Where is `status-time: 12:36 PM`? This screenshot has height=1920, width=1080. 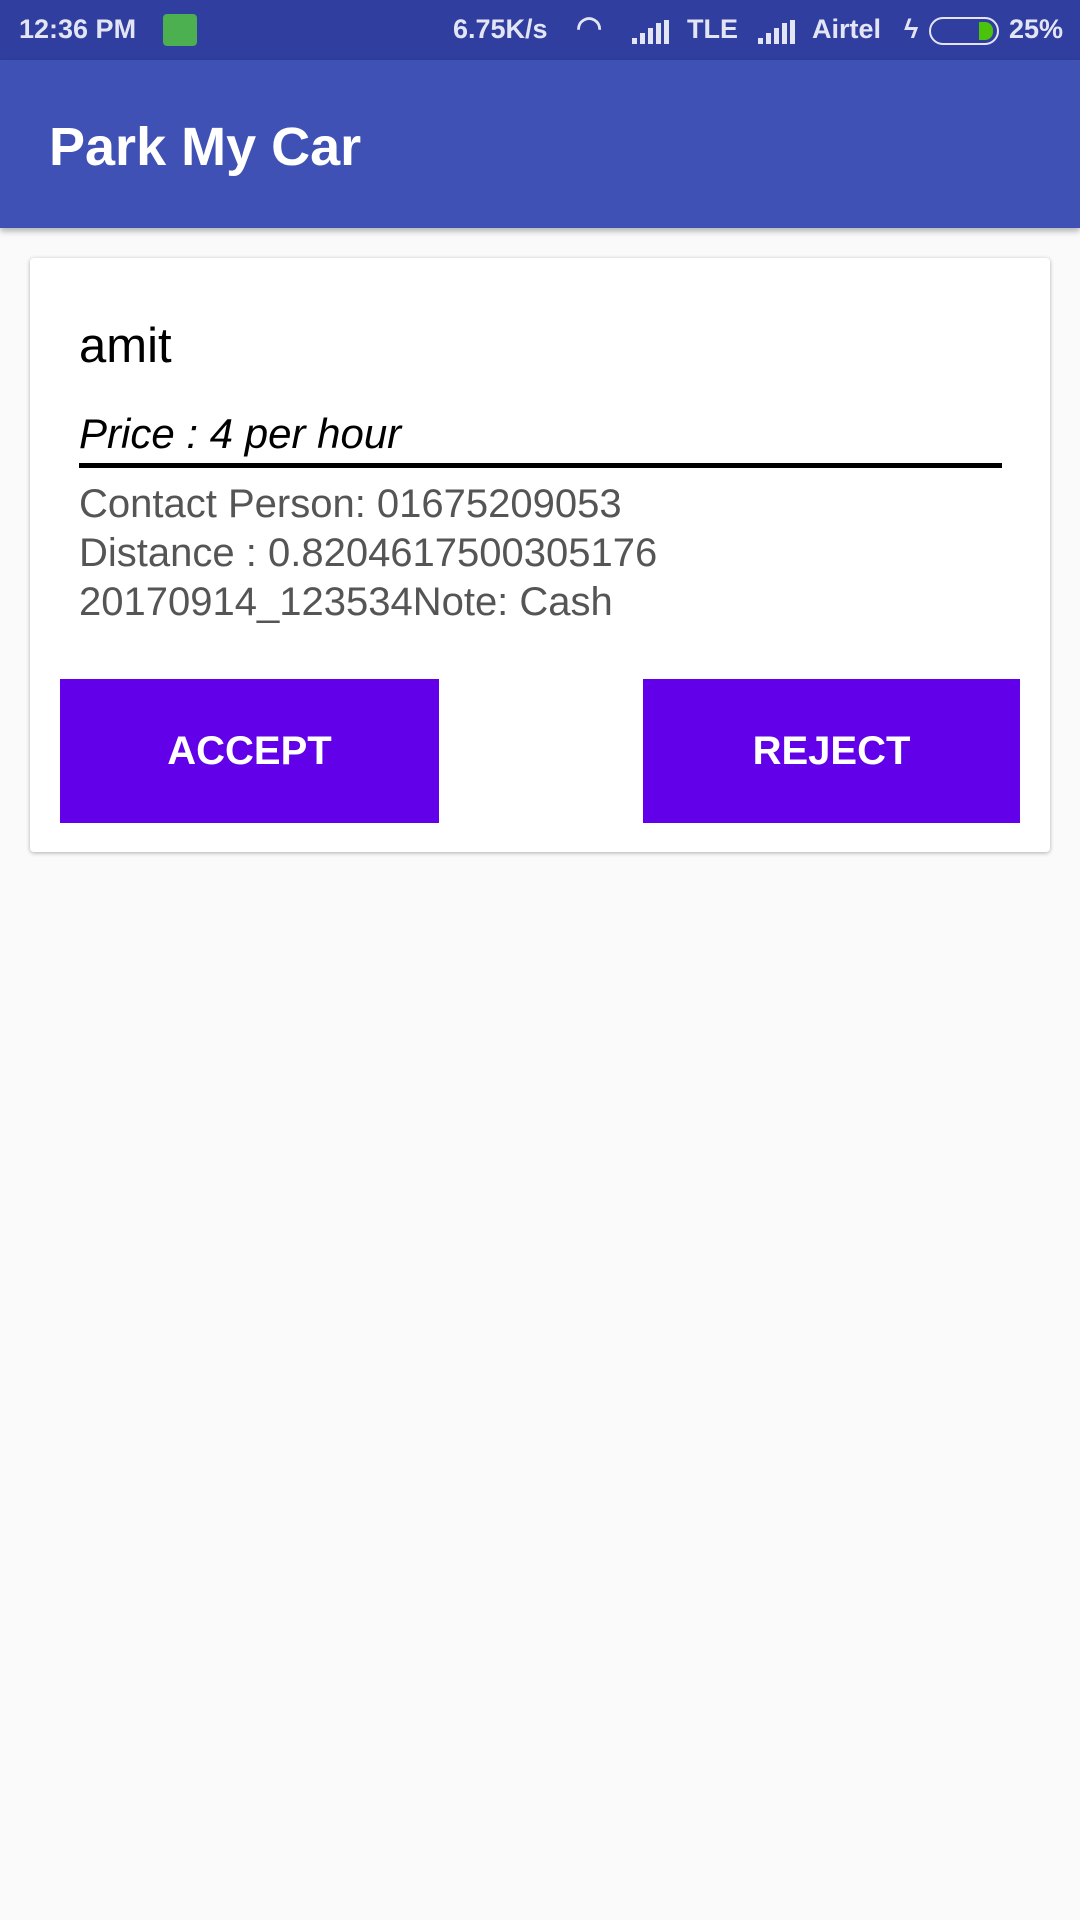 status-time: 12:36 PM is located at coordinates (78, 29).